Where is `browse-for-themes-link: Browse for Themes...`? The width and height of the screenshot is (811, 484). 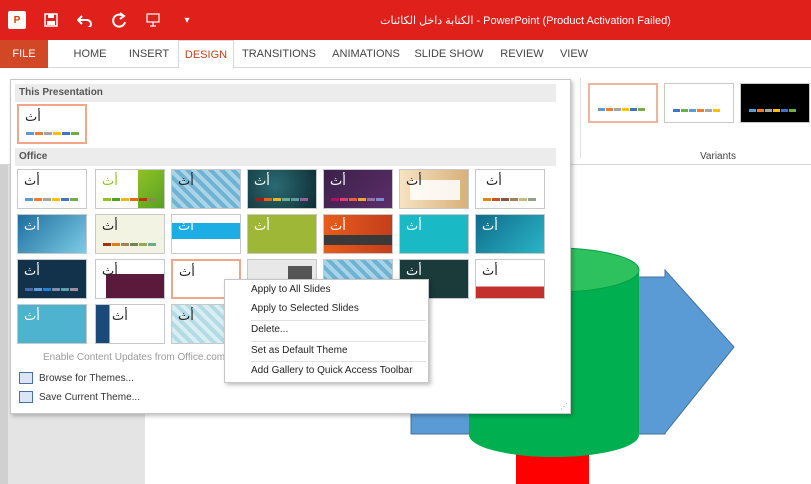
browse-for-themes-link: Browse for Themes... is located at coordinates (76, 378).